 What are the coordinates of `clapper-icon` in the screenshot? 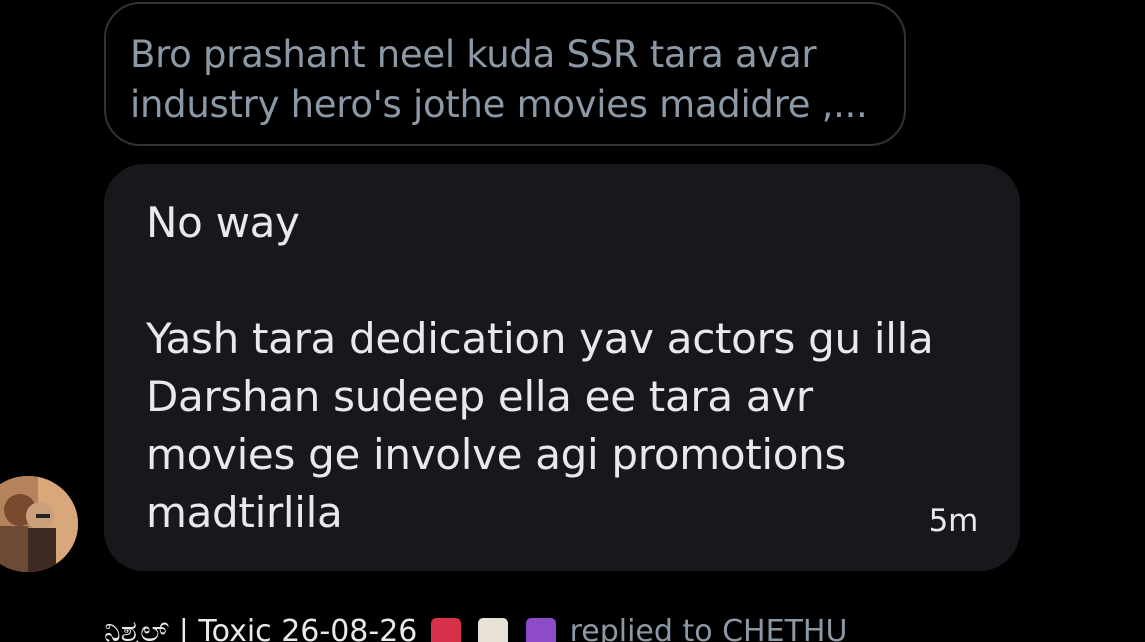 It's located at (493, 629).